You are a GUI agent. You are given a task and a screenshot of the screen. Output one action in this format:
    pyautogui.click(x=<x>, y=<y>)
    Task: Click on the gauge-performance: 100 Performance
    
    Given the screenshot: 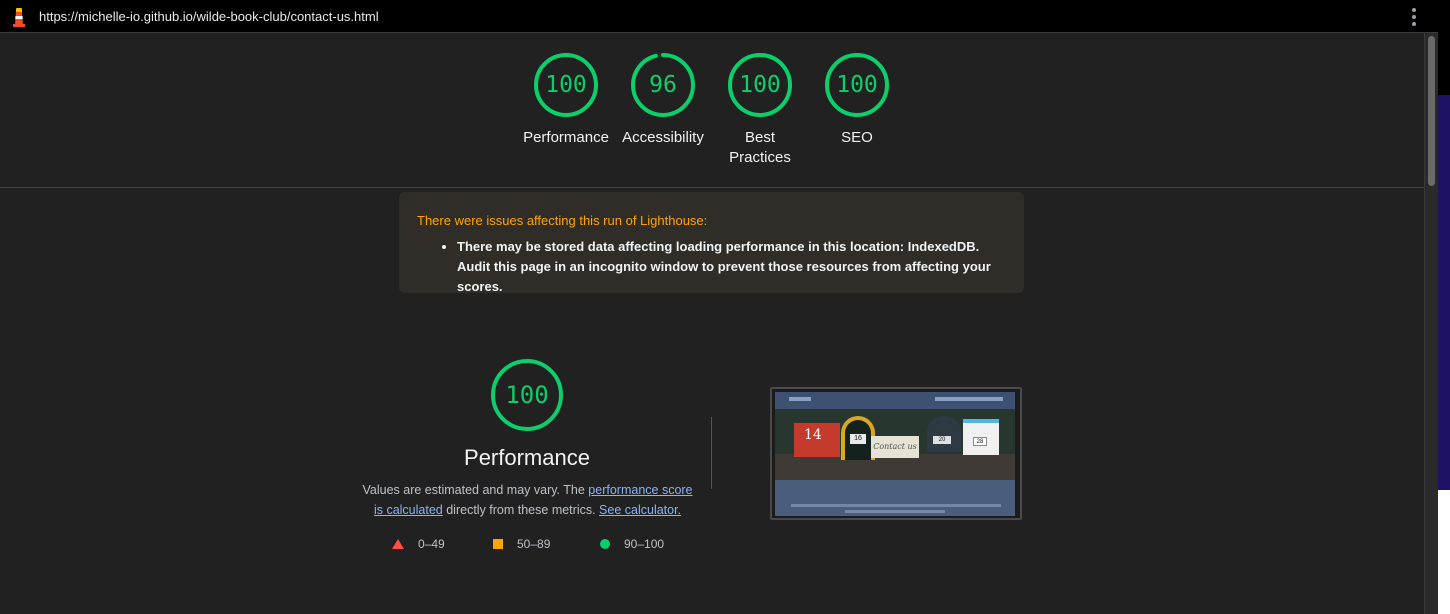 What is the action you would take?
    pyautogui.click(x=566, y=100)
    